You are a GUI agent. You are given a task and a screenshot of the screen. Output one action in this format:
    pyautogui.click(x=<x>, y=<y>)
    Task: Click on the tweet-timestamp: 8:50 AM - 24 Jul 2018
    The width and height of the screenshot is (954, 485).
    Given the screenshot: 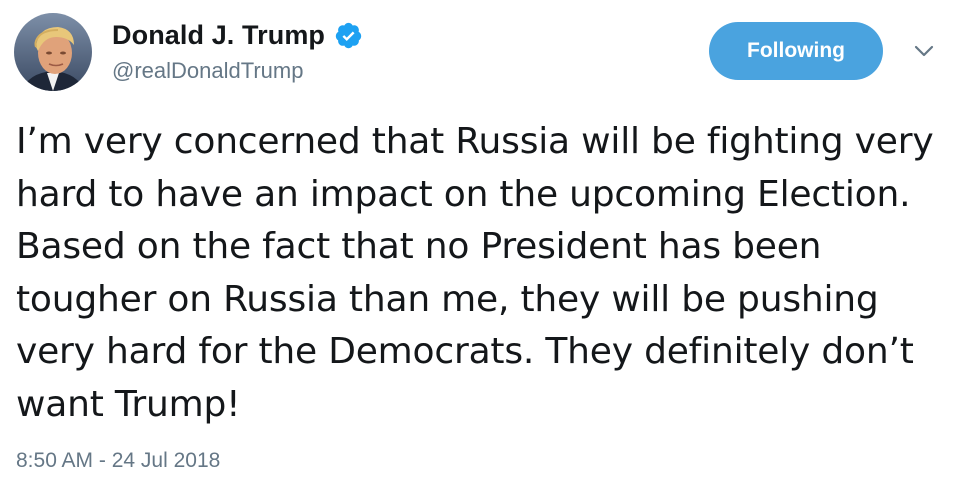 What is the action you would take?
    pyautogui.click(x=118, y=461)
    